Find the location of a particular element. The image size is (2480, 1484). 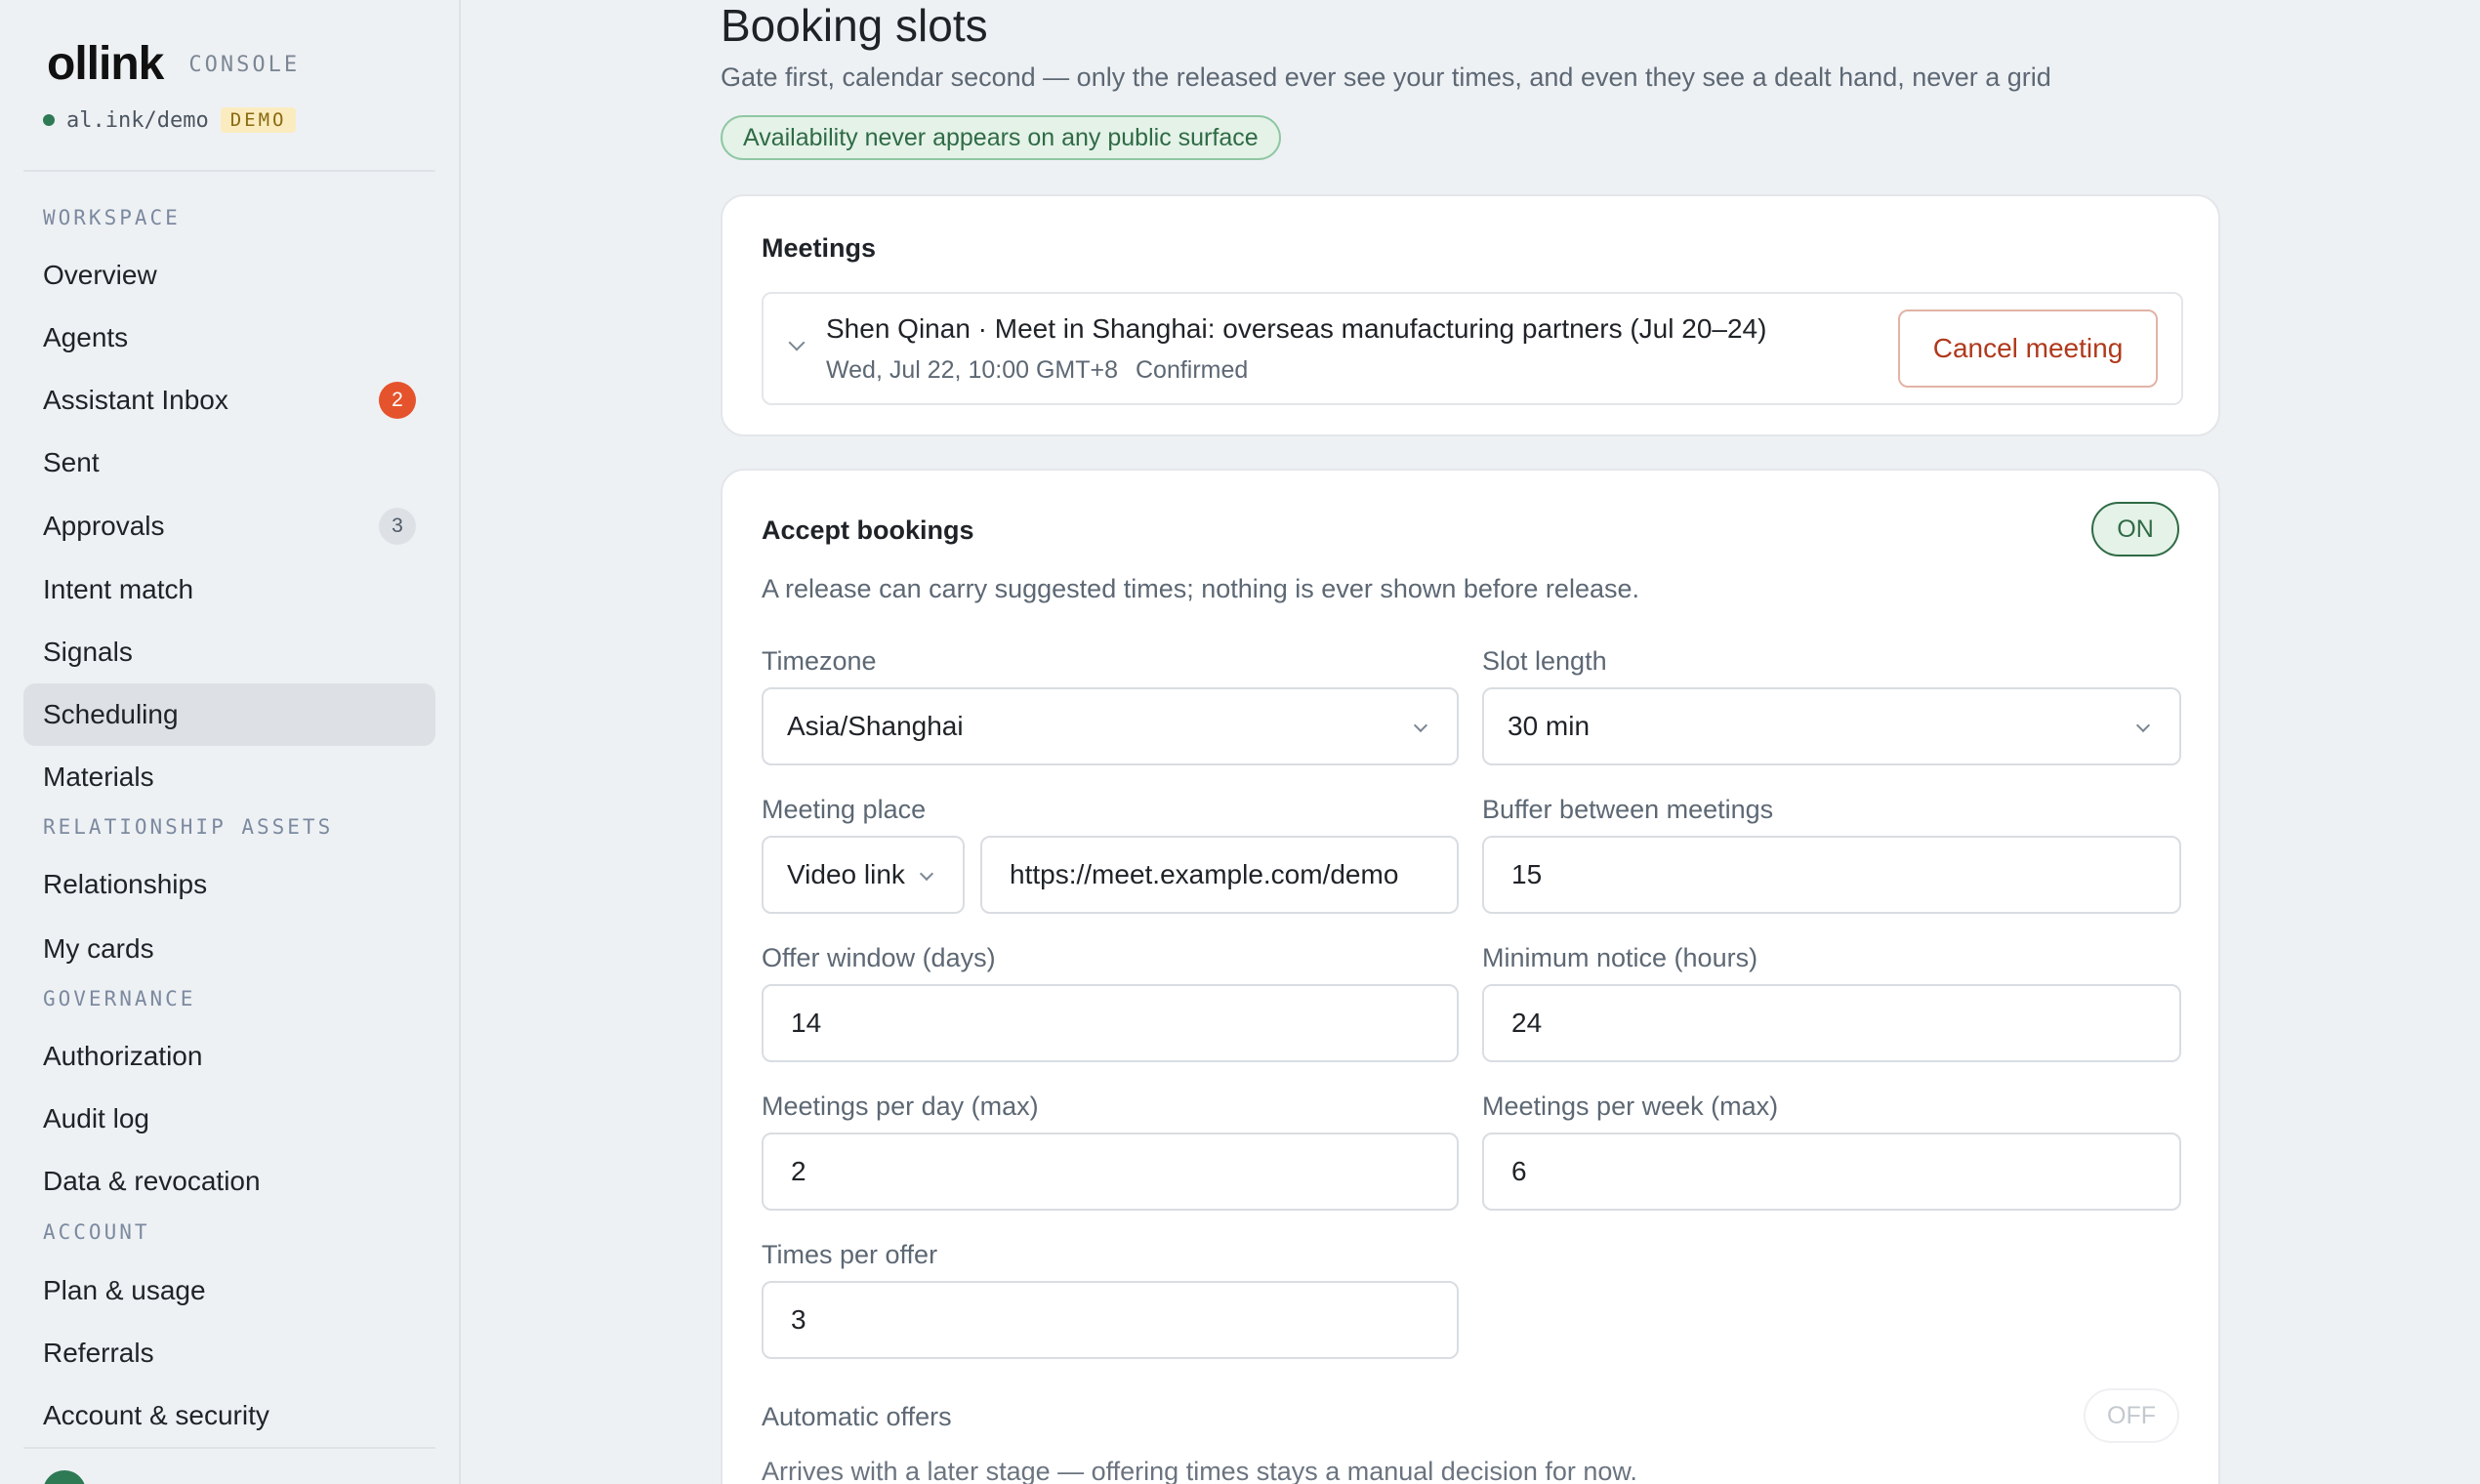

org-url: al.ink/demo is located at coordinates (137, 120).